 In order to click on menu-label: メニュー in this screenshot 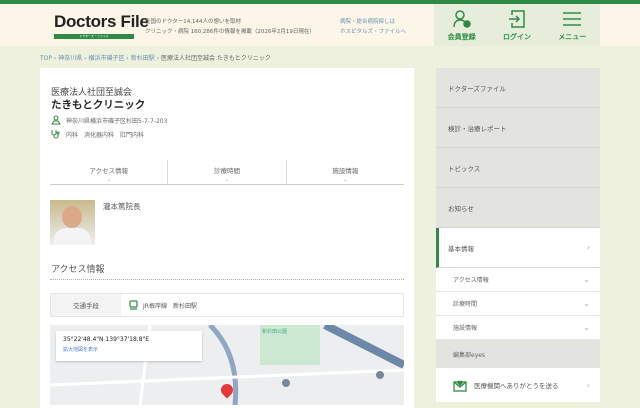, I will do `click(572, 36)`.